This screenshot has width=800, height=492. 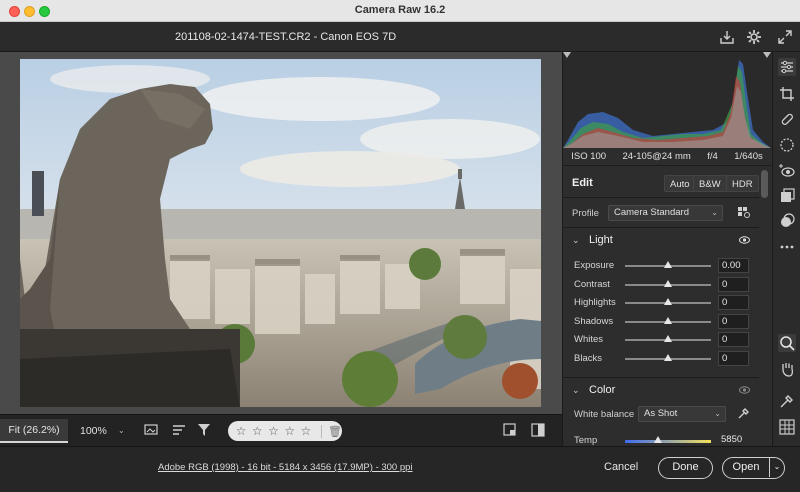 I want to click on slider-label: Blacks, so click(x=588, y=358).